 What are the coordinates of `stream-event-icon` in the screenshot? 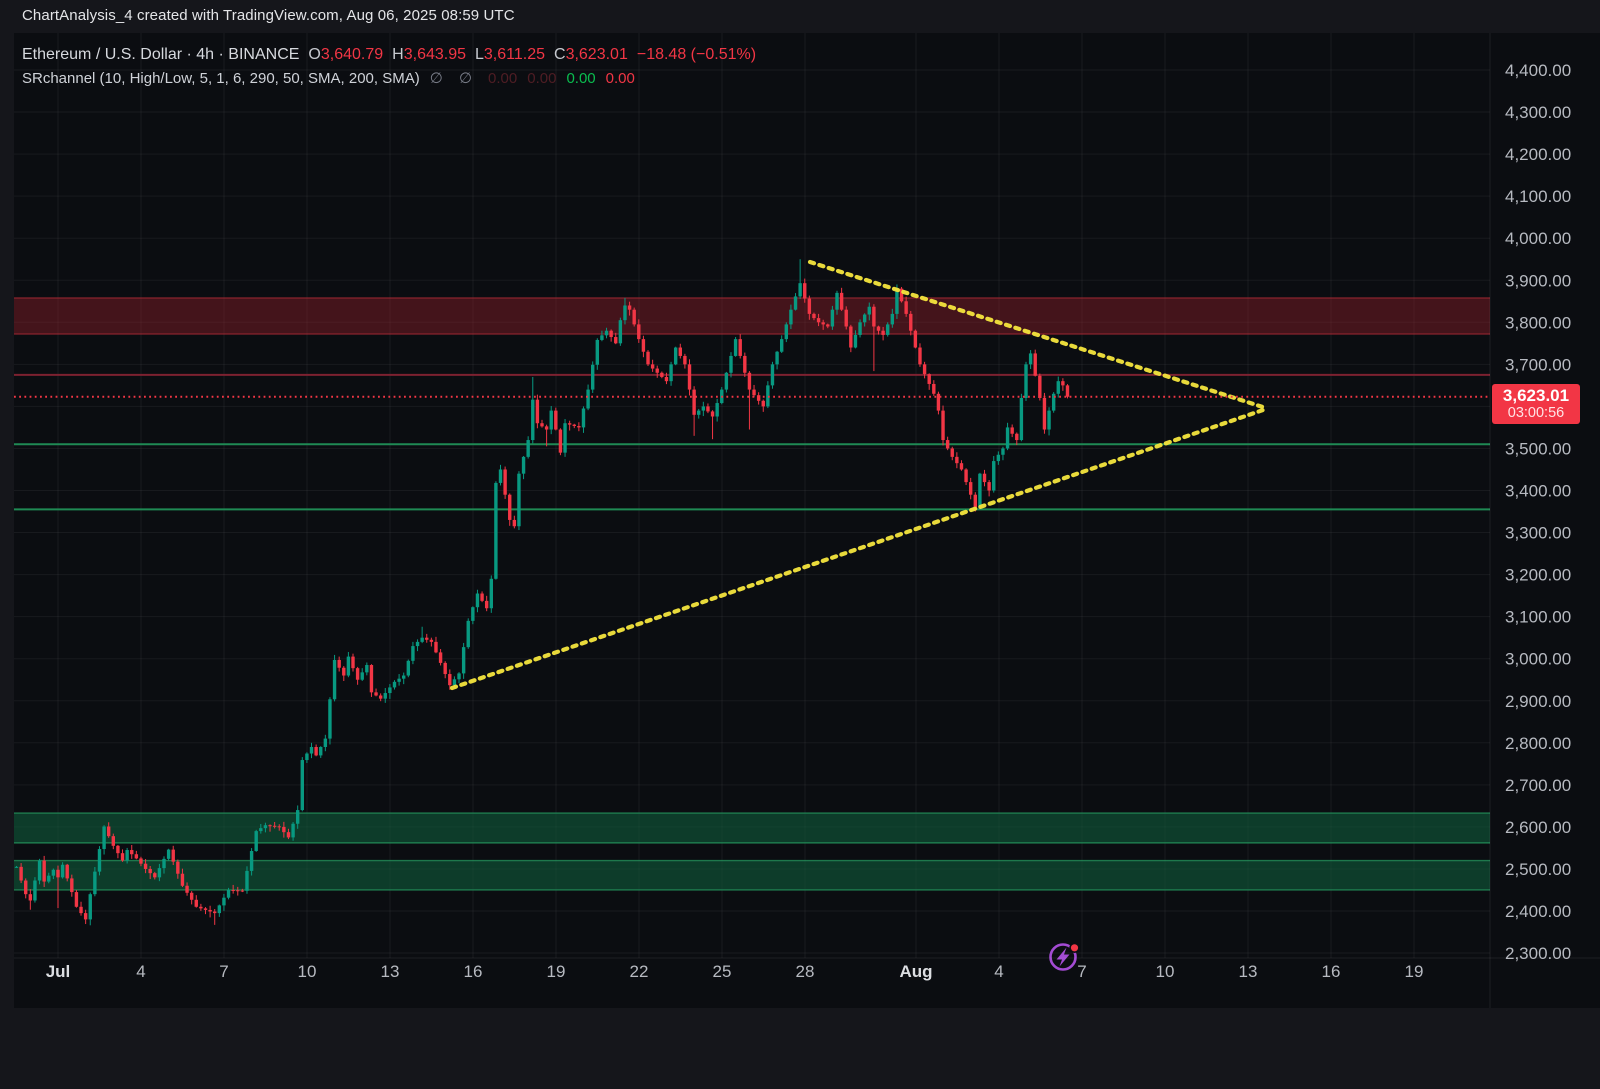 It's located at (1064, 956).